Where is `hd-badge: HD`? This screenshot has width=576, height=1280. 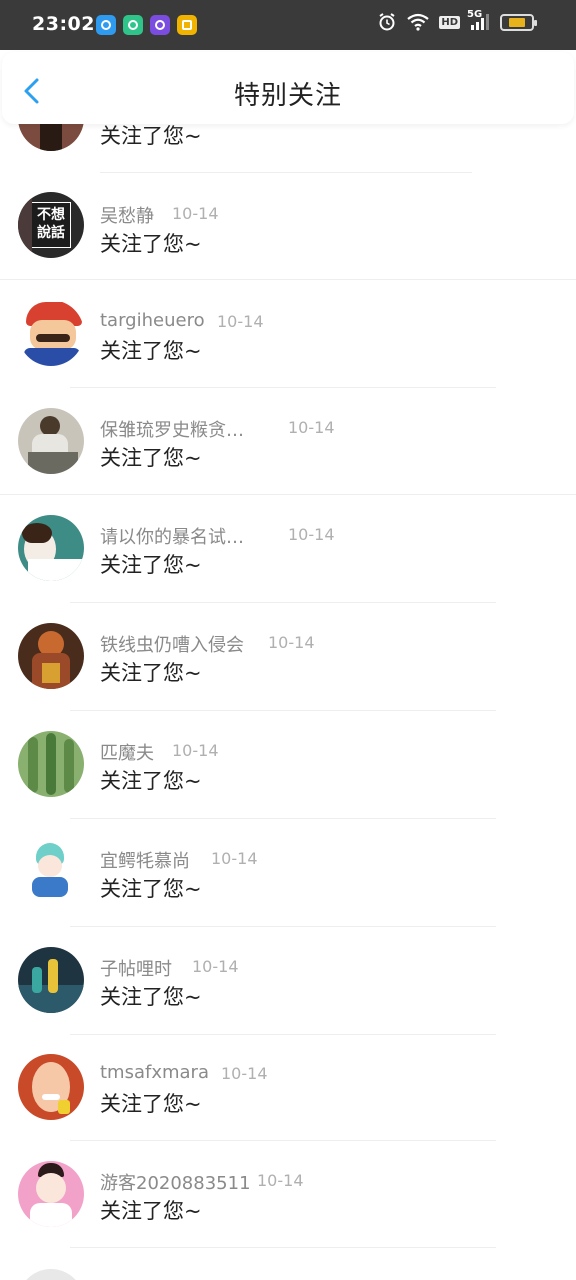
hd-badge: HD is located at coordinates (449, 22).